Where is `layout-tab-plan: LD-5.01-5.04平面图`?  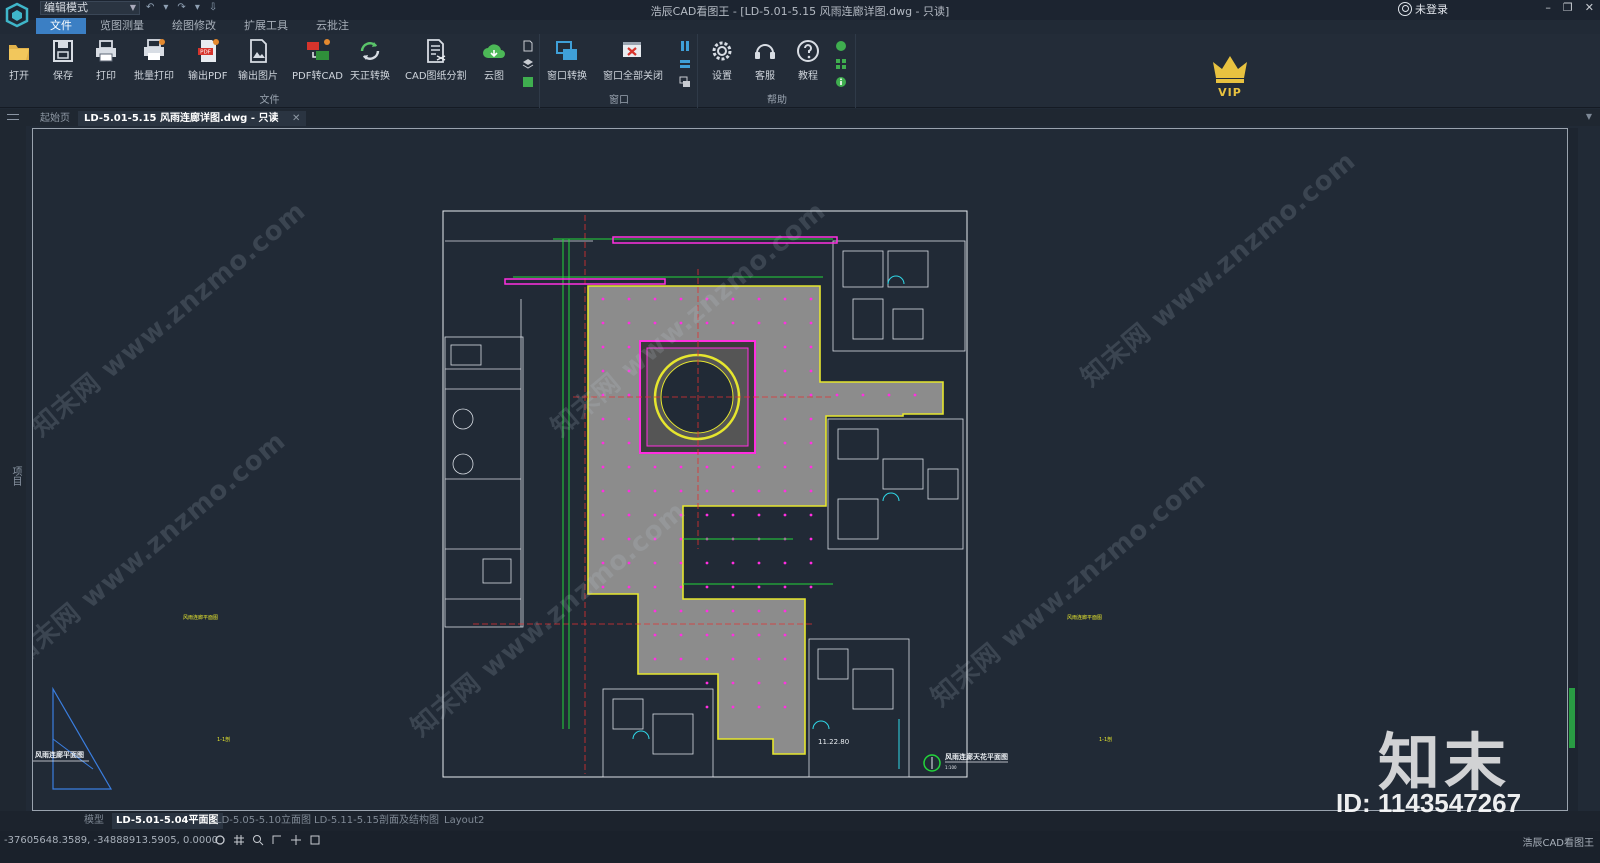
layout-tab-plan: LD-5.01-5.04平面图 is located at coordinates (167, 821).